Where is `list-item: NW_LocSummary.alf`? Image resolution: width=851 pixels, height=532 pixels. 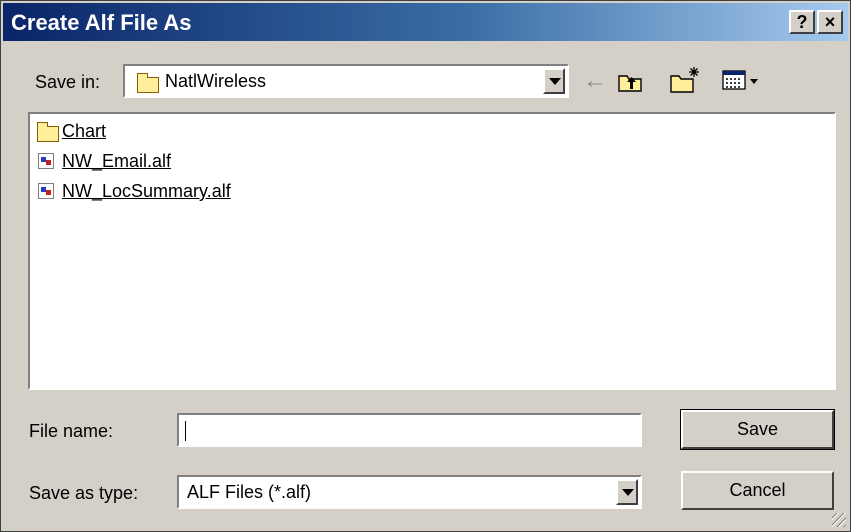
list-item: NW_LocSummary.alf is located at coordinates (166, 192).